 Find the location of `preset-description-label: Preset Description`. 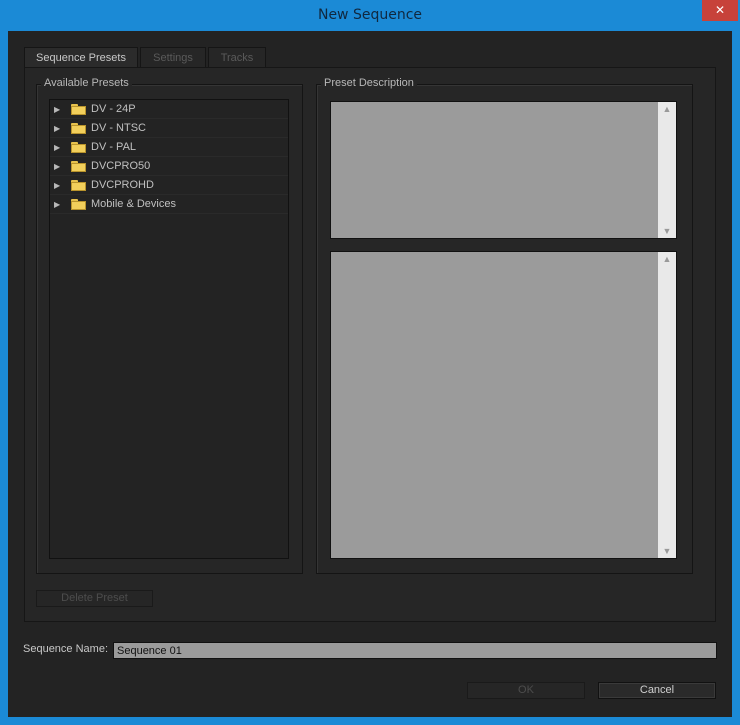

preset-description-label: Preset Description is located at coordinates (369, 83).